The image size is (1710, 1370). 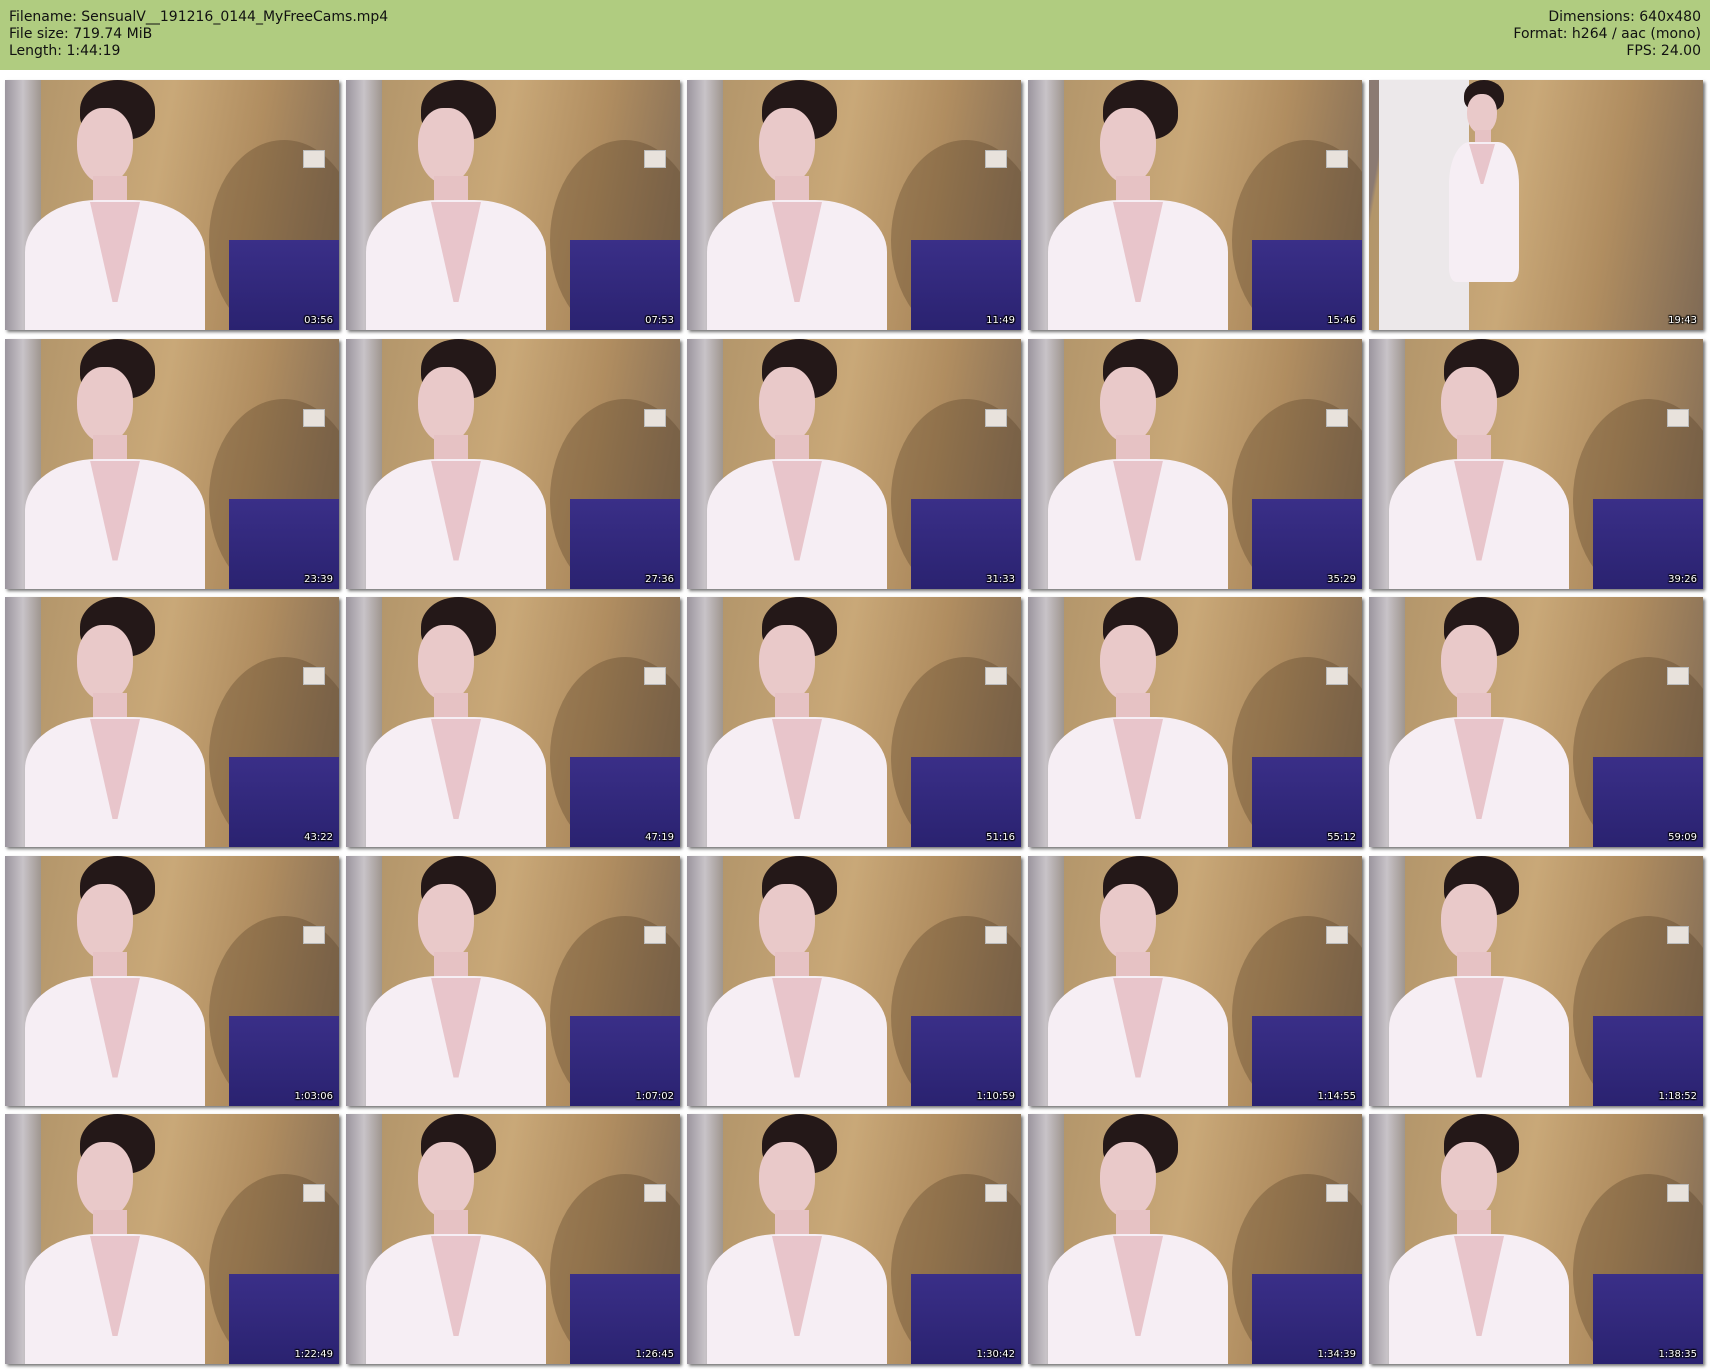 What do you see at coordinates (172, 205) in the screenshot?
I see `video-thumbnail: 03:56` at bounding box center [172, 205].